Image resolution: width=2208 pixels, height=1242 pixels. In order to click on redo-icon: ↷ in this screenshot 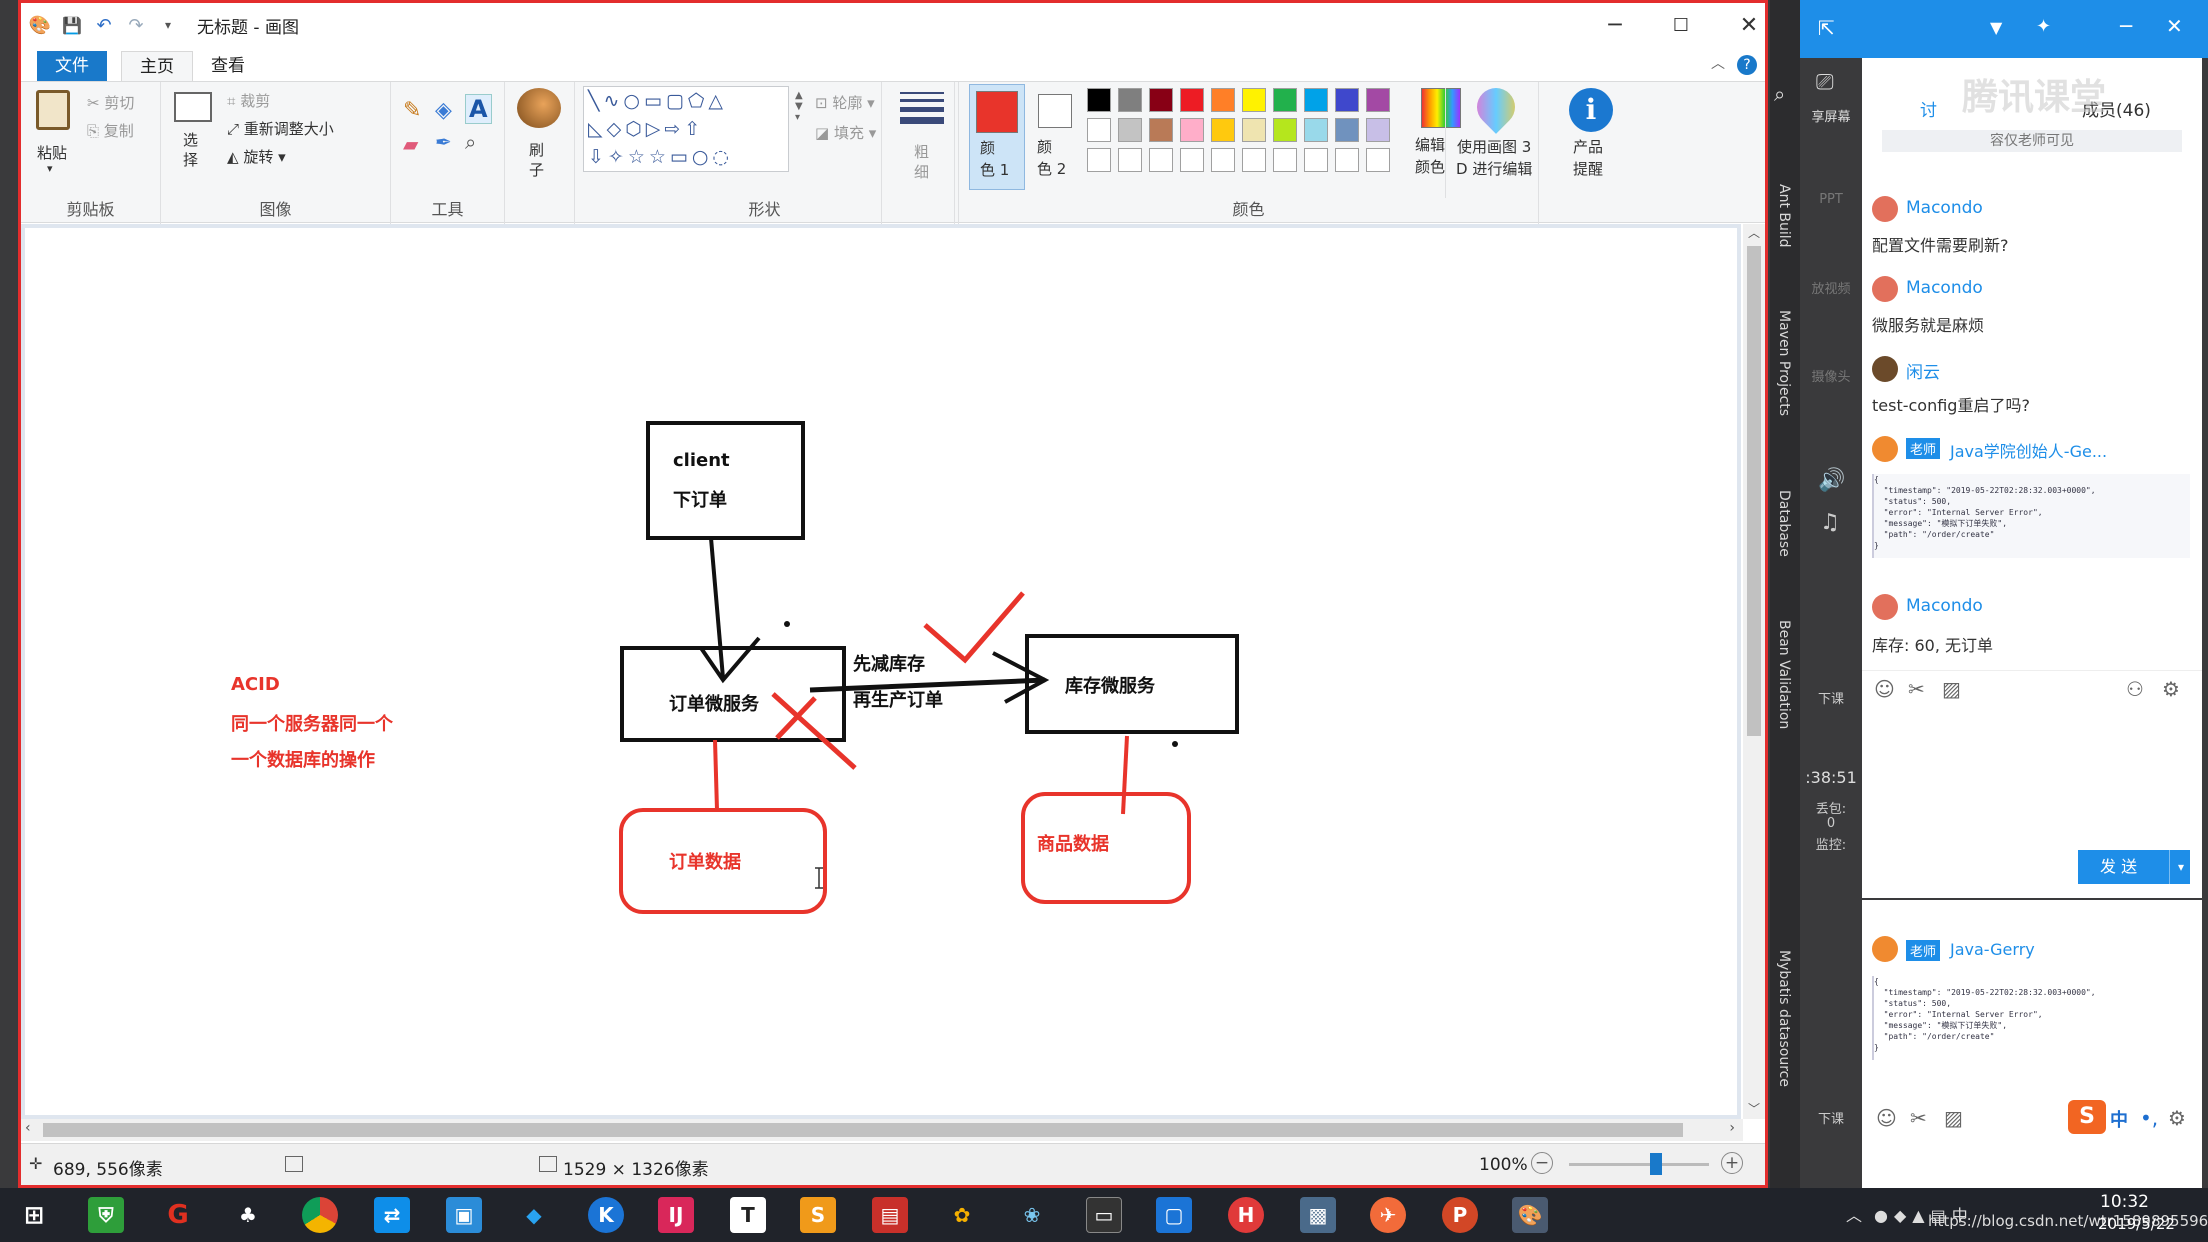, I will do `click(136, 25)`.